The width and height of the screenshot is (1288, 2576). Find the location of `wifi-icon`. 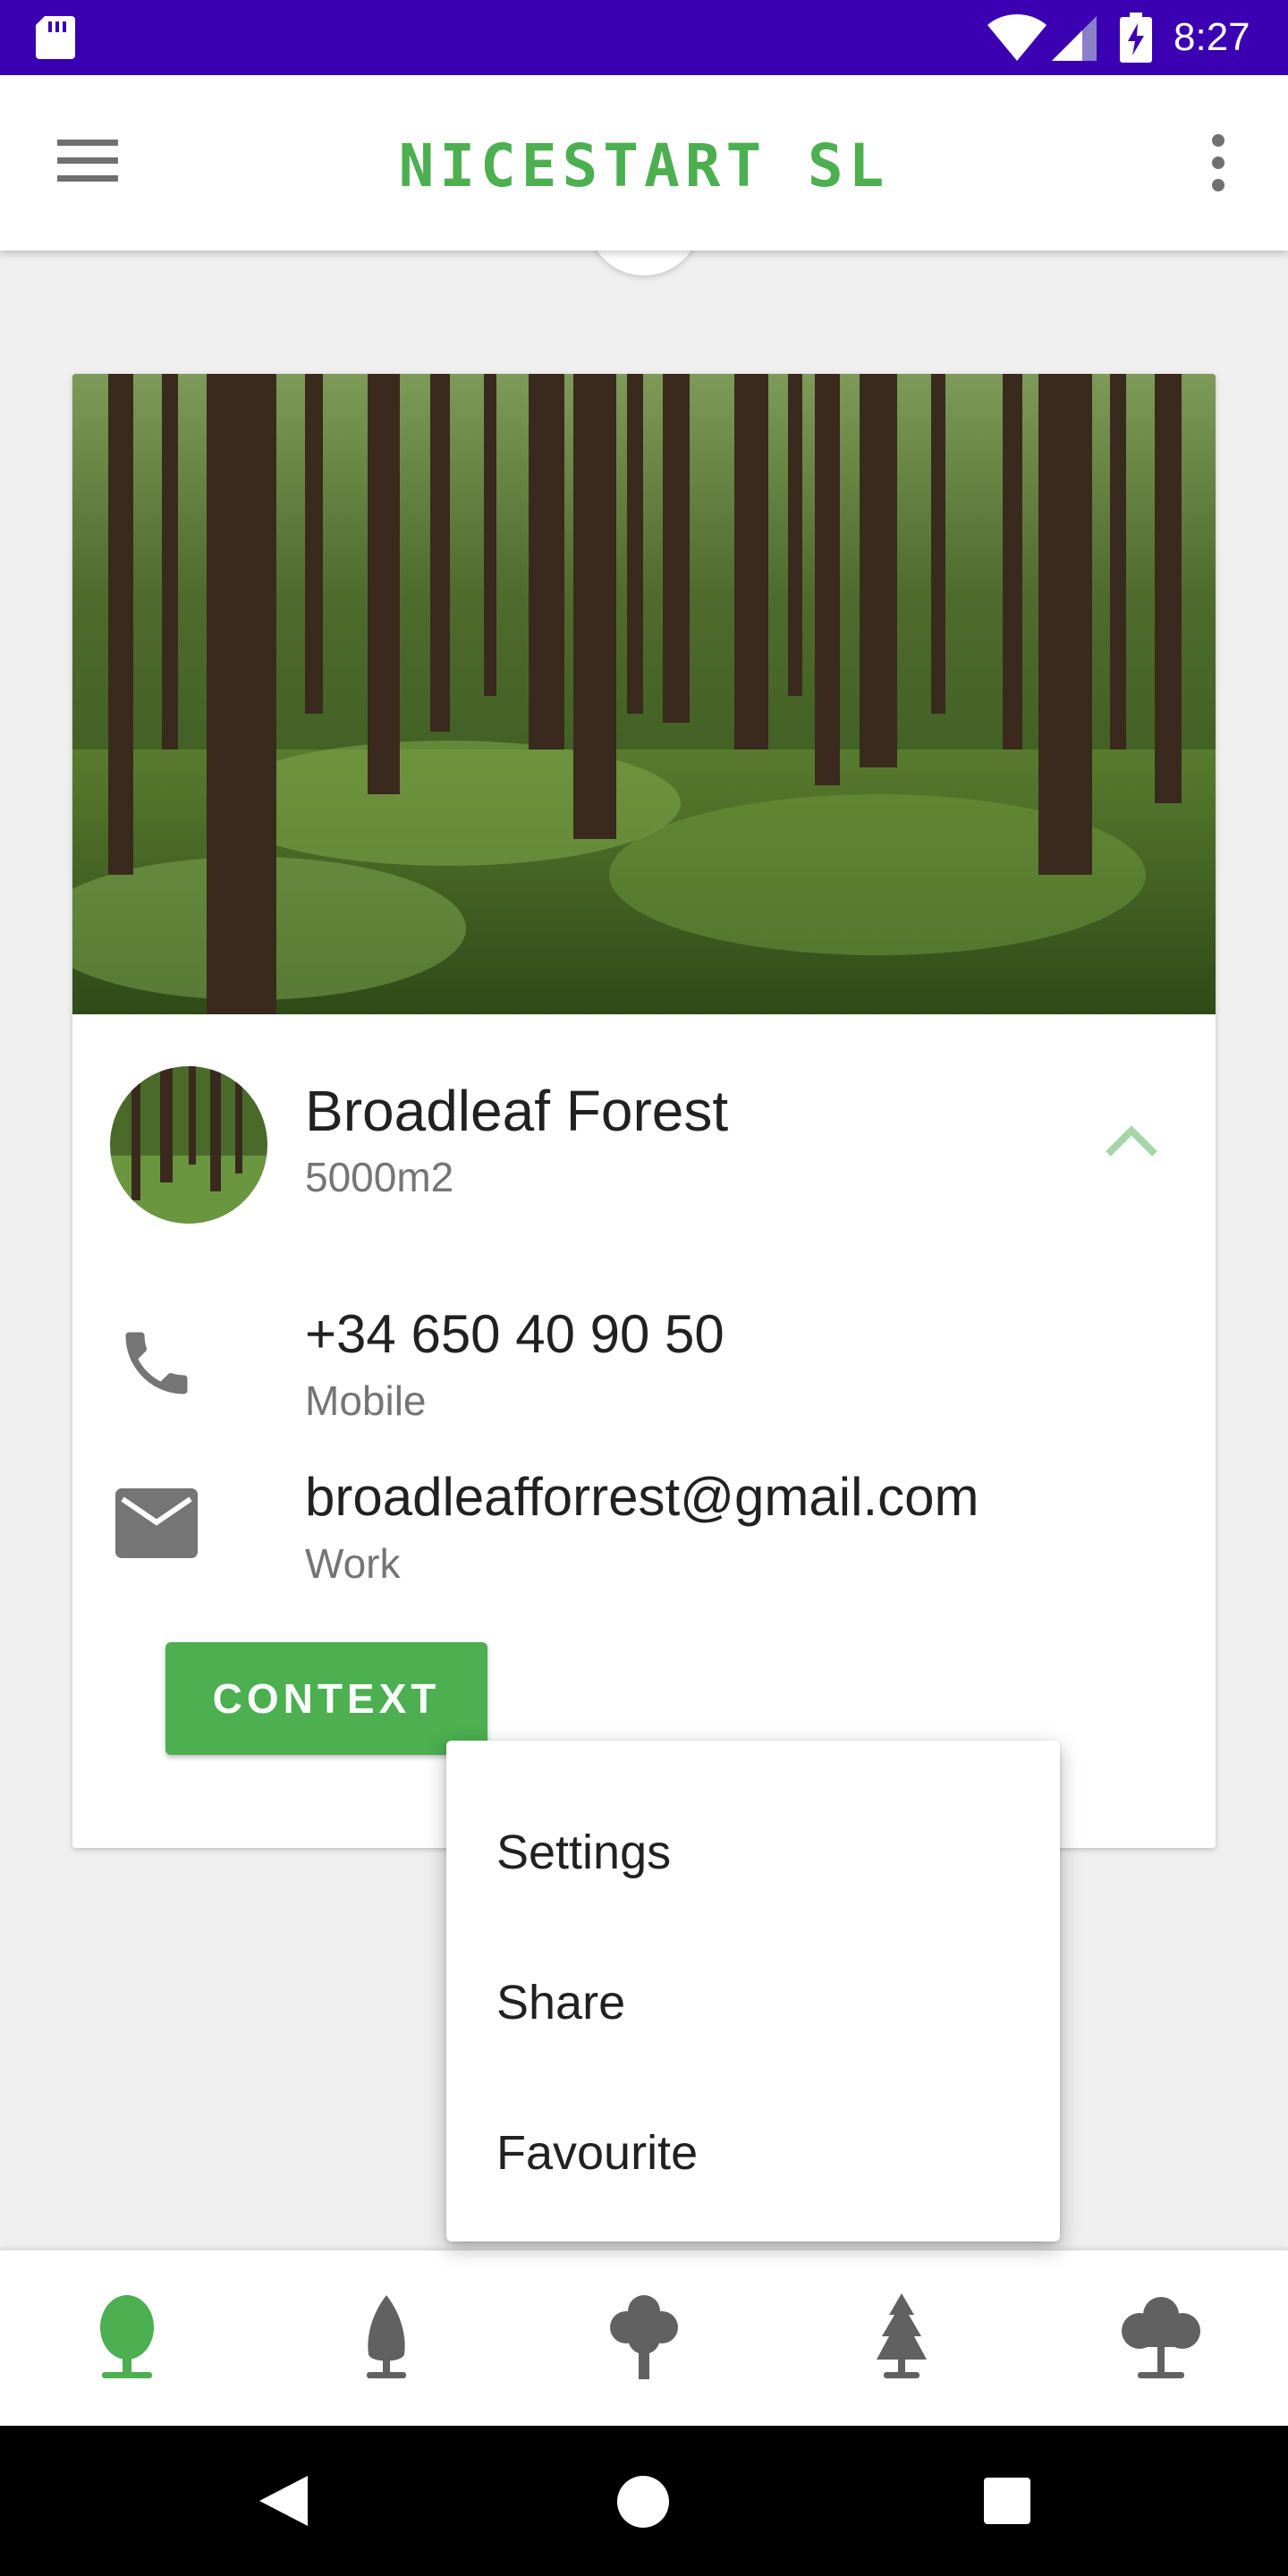

wifi-icon is located at coordinates (1016, 37).